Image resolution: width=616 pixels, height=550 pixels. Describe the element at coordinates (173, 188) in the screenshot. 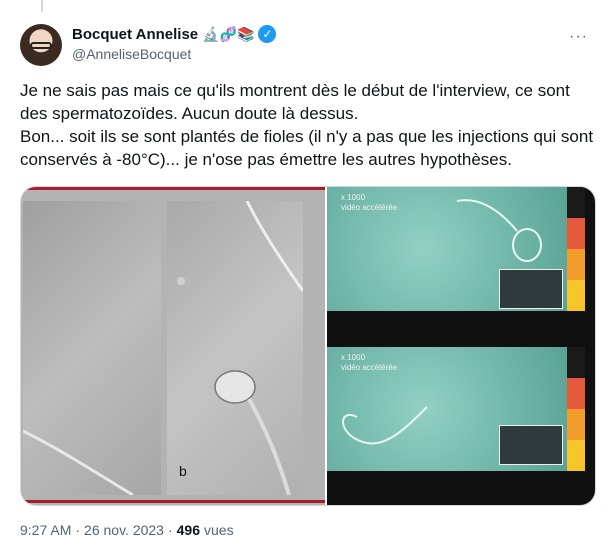

I see `red-border-top` at that location.